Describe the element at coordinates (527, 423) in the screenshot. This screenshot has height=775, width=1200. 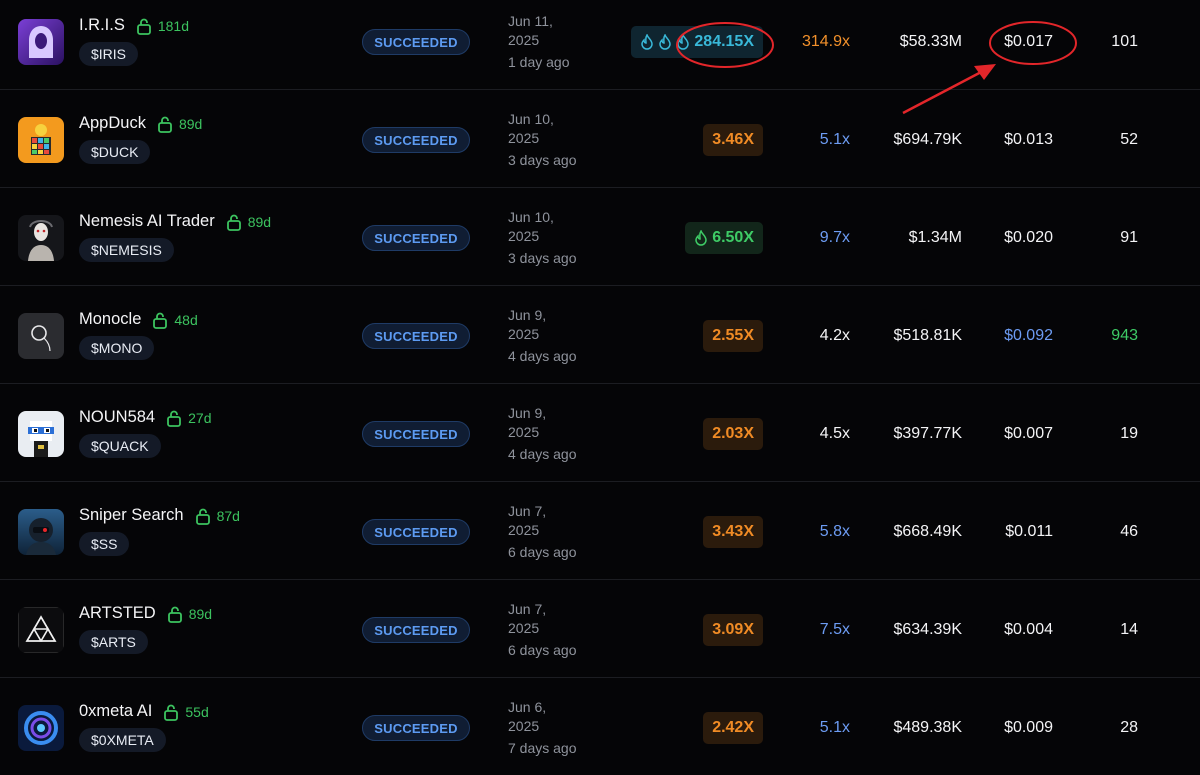
I see `launch-date: Jun 9, 2025` at that location.